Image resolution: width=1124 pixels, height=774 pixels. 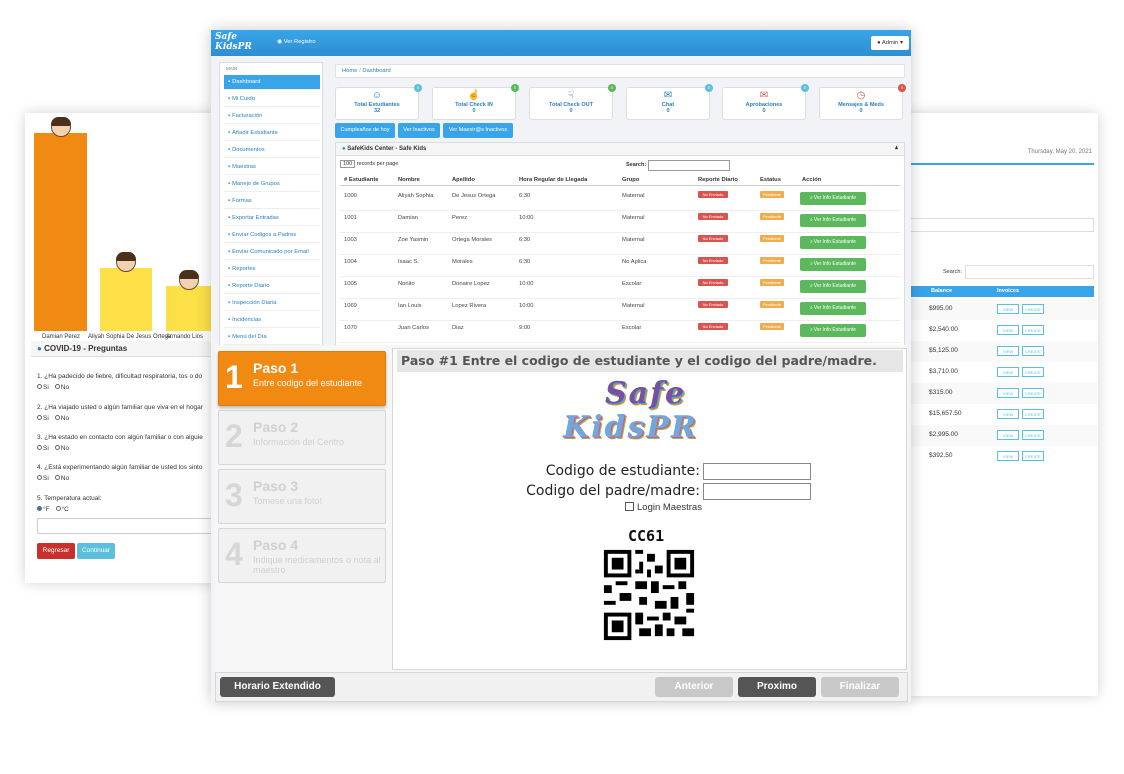 I want to click on regresar-button: Regresar, so click(x=56, y=551).